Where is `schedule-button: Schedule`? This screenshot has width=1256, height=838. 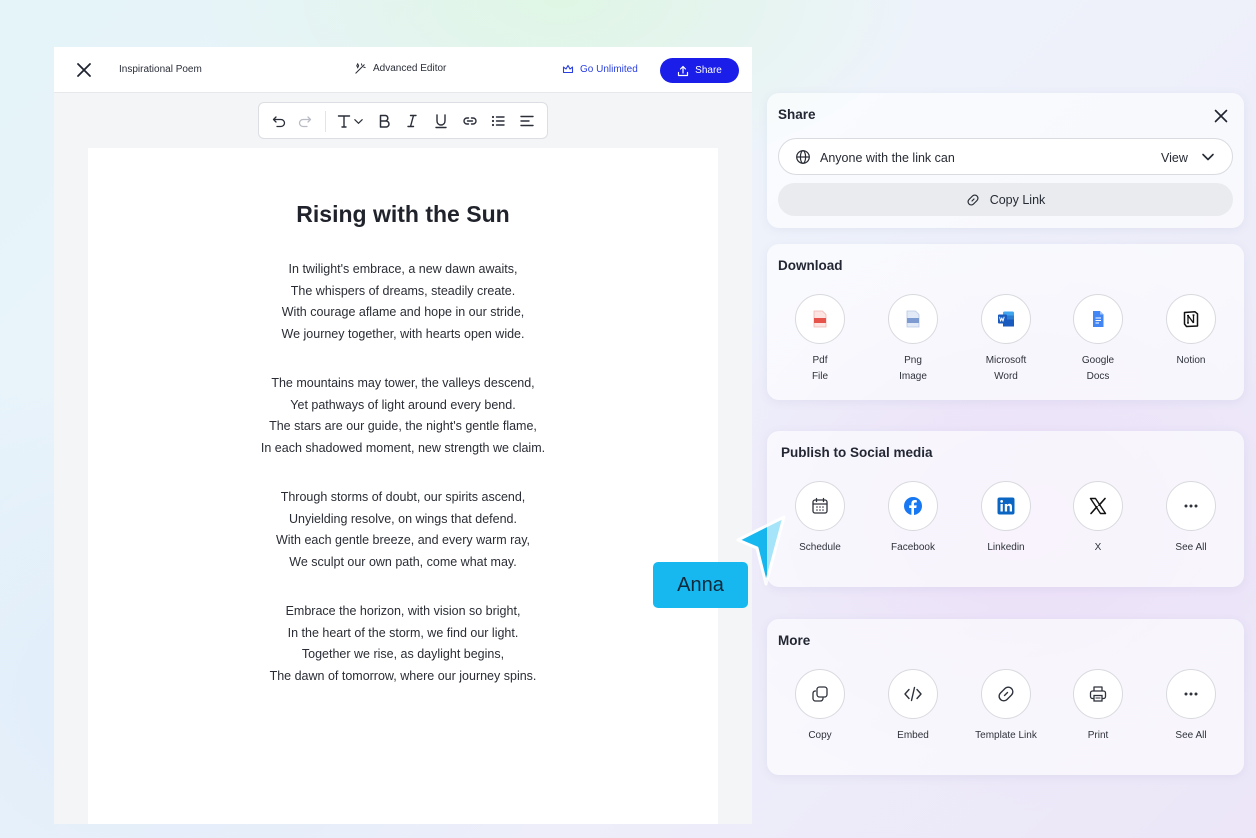 schedule-button: Schedule is located at coordinates (820, 518).